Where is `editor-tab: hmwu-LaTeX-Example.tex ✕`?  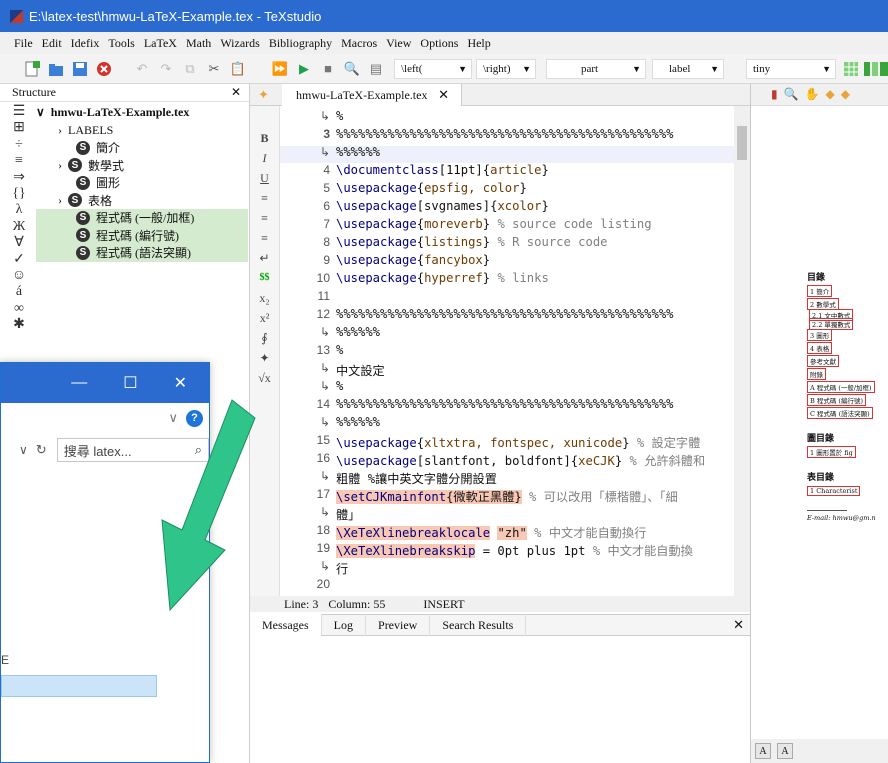 editor-tab: hmwu-LaTeX-Example.tex ✕ is located at coordinates (372, 95).